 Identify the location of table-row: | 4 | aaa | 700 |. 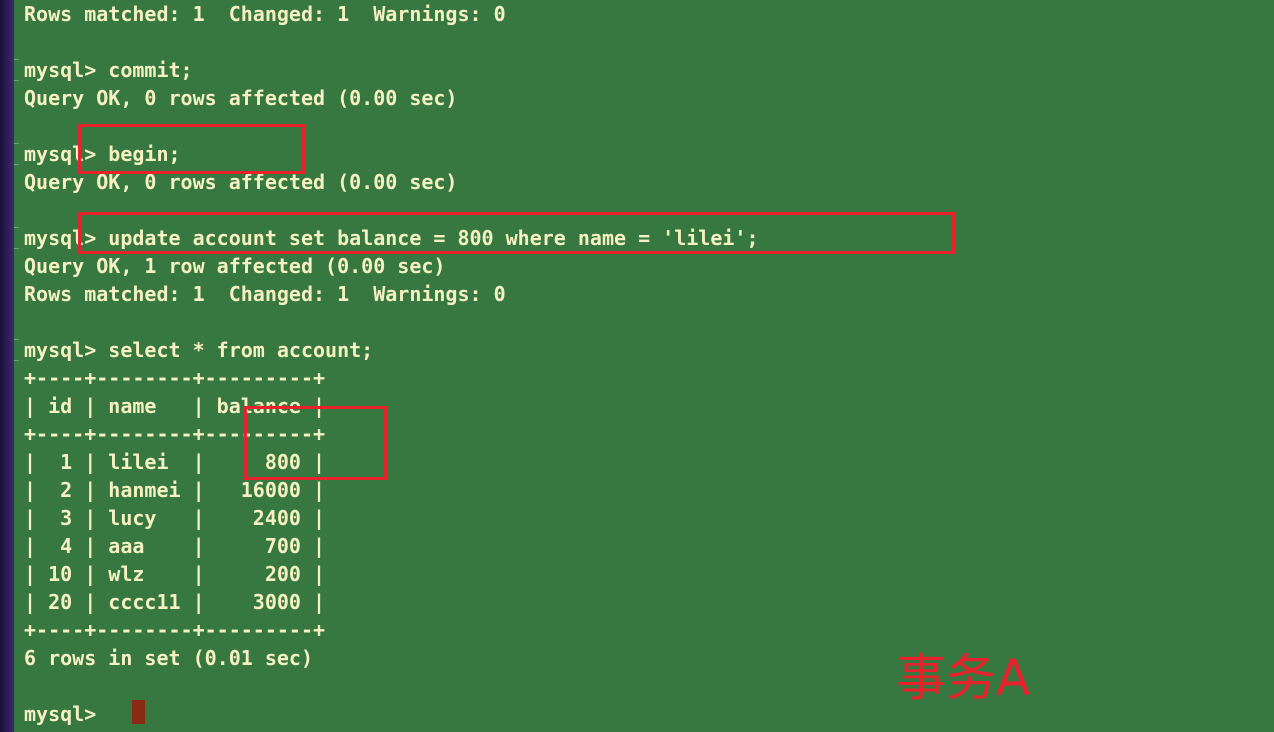
(175, 546).